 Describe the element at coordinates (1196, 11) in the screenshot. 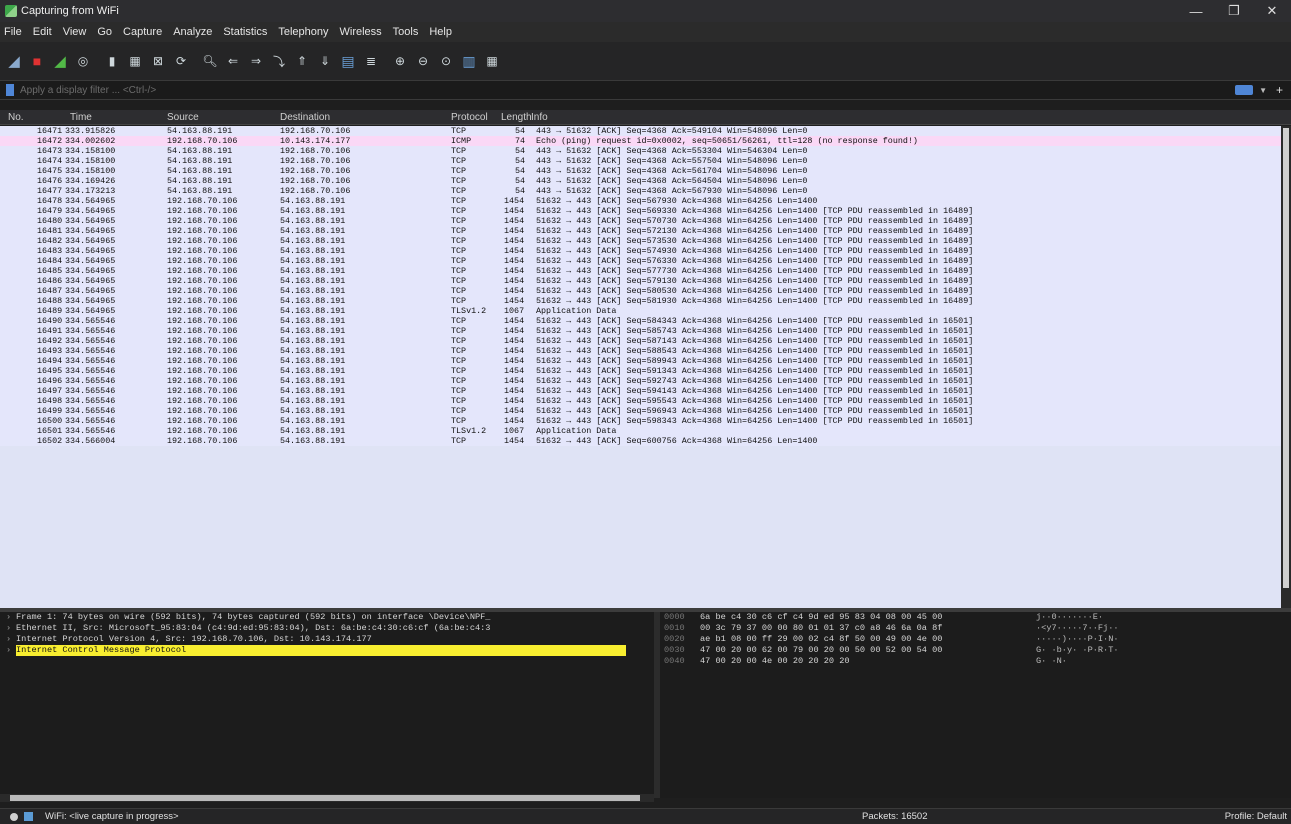

I see `minimize-button: —` at that location.